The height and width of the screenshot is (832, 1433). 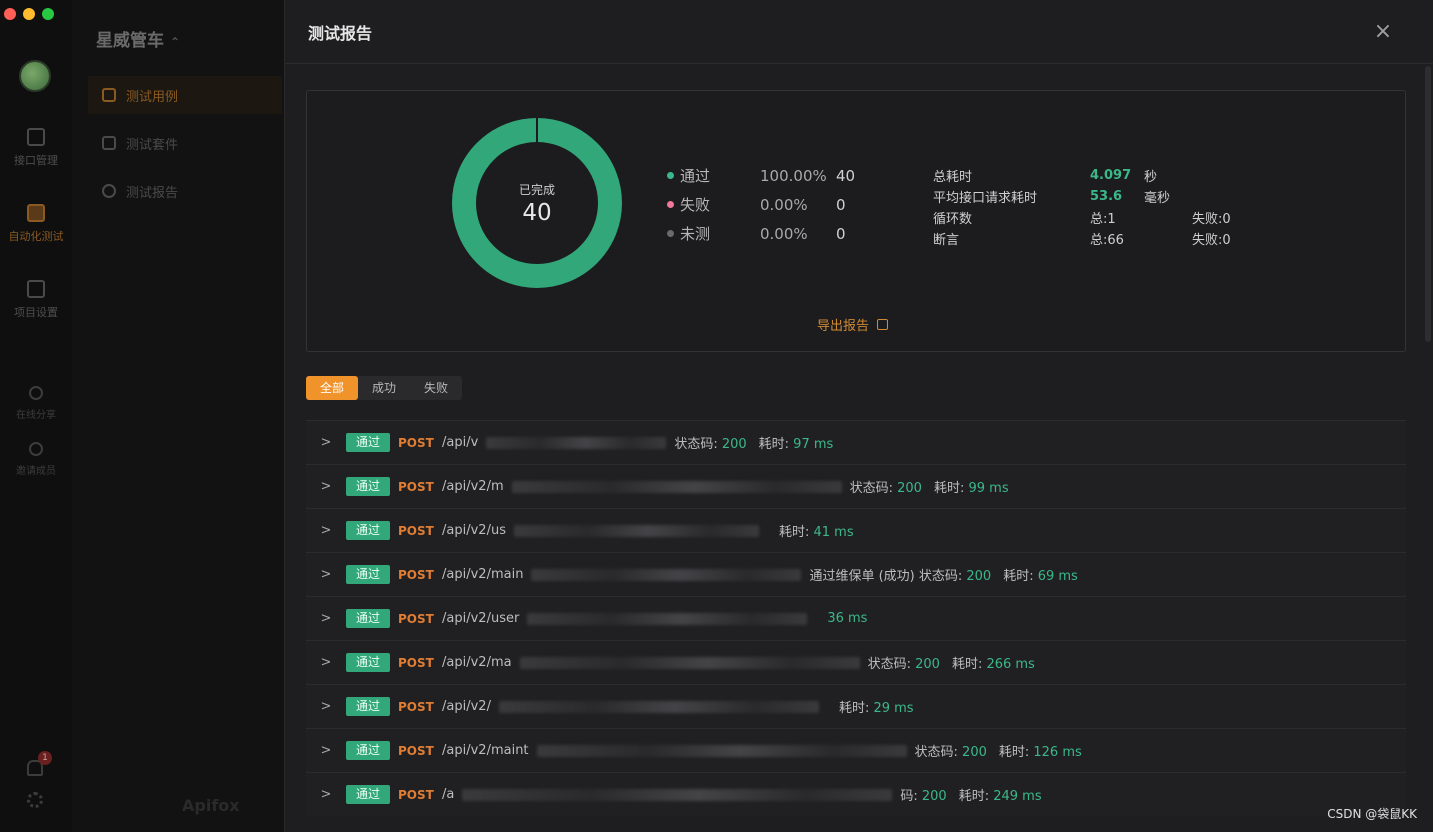 I want to click on duration-value: 29 ms, so click(x=893, y=708).